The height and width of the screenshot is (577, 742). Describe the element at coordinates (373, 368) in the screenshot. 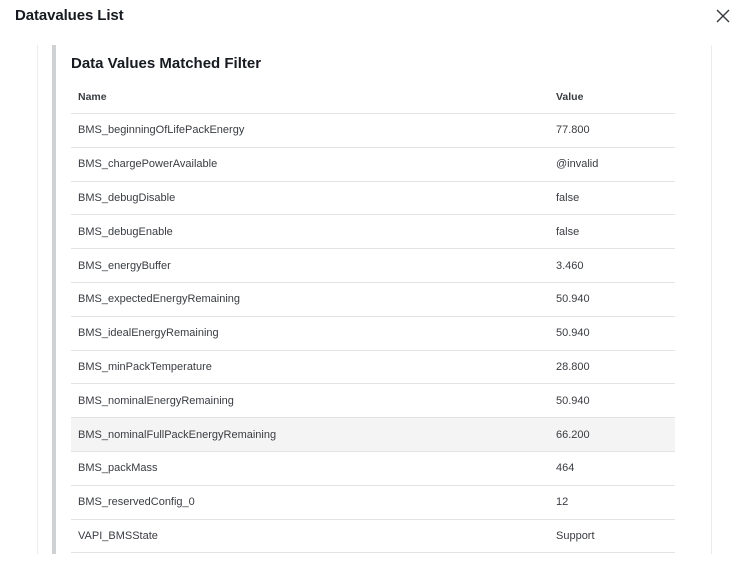

I see `table-row: BMS_minPackTemperature 28.800` at that location.